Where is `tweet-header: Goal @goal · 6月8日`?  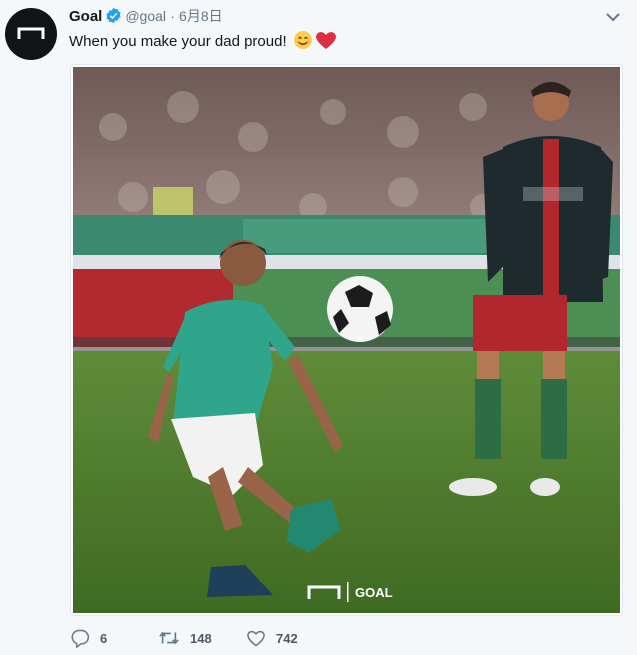
tweet-header: Goal @goal · 6月8日 is located at coordinates (146, 16).